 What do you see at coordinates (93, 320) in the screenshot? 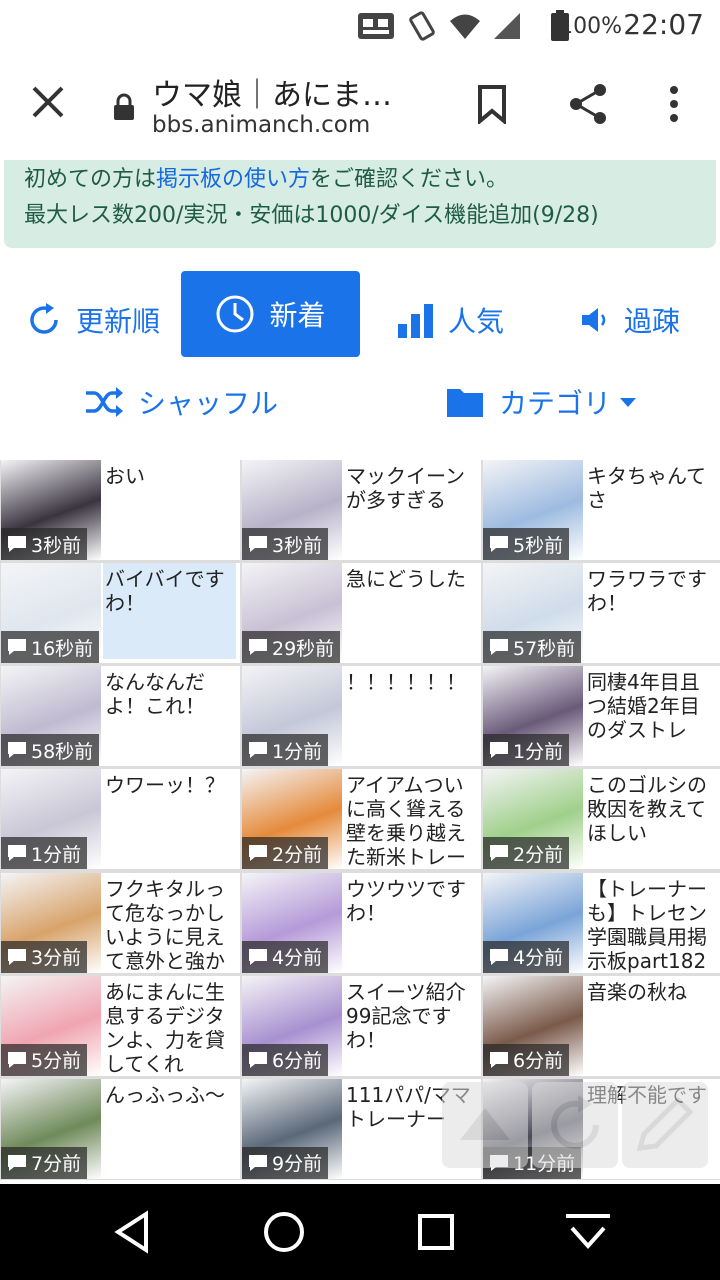
I see `sort-update-button: 更新順` at bounding box center [93, 320].